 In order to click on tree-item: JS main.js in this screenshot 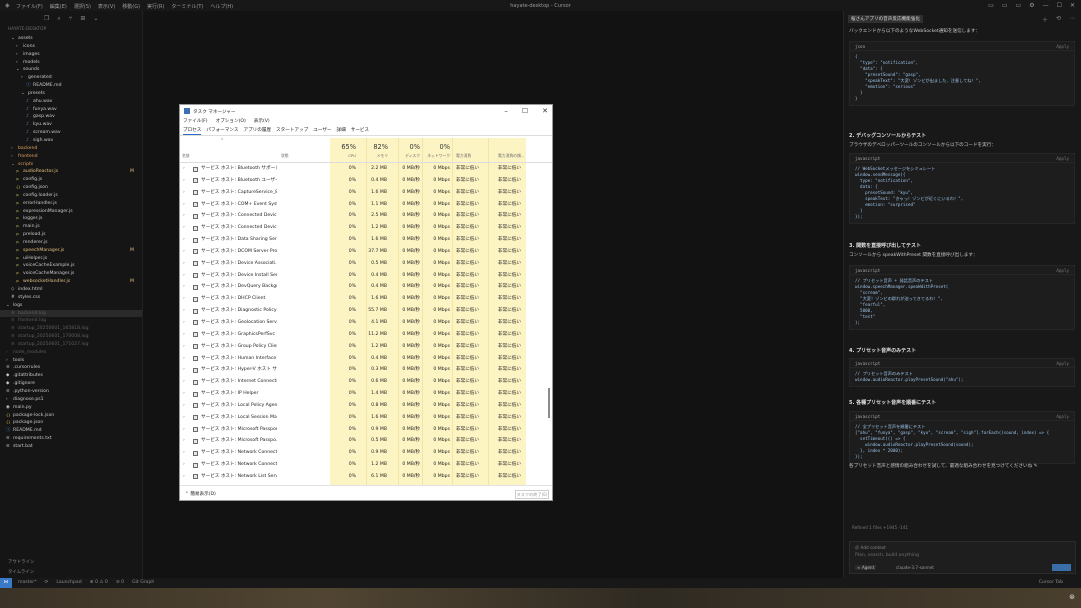, I will do `click(71, 227)`.